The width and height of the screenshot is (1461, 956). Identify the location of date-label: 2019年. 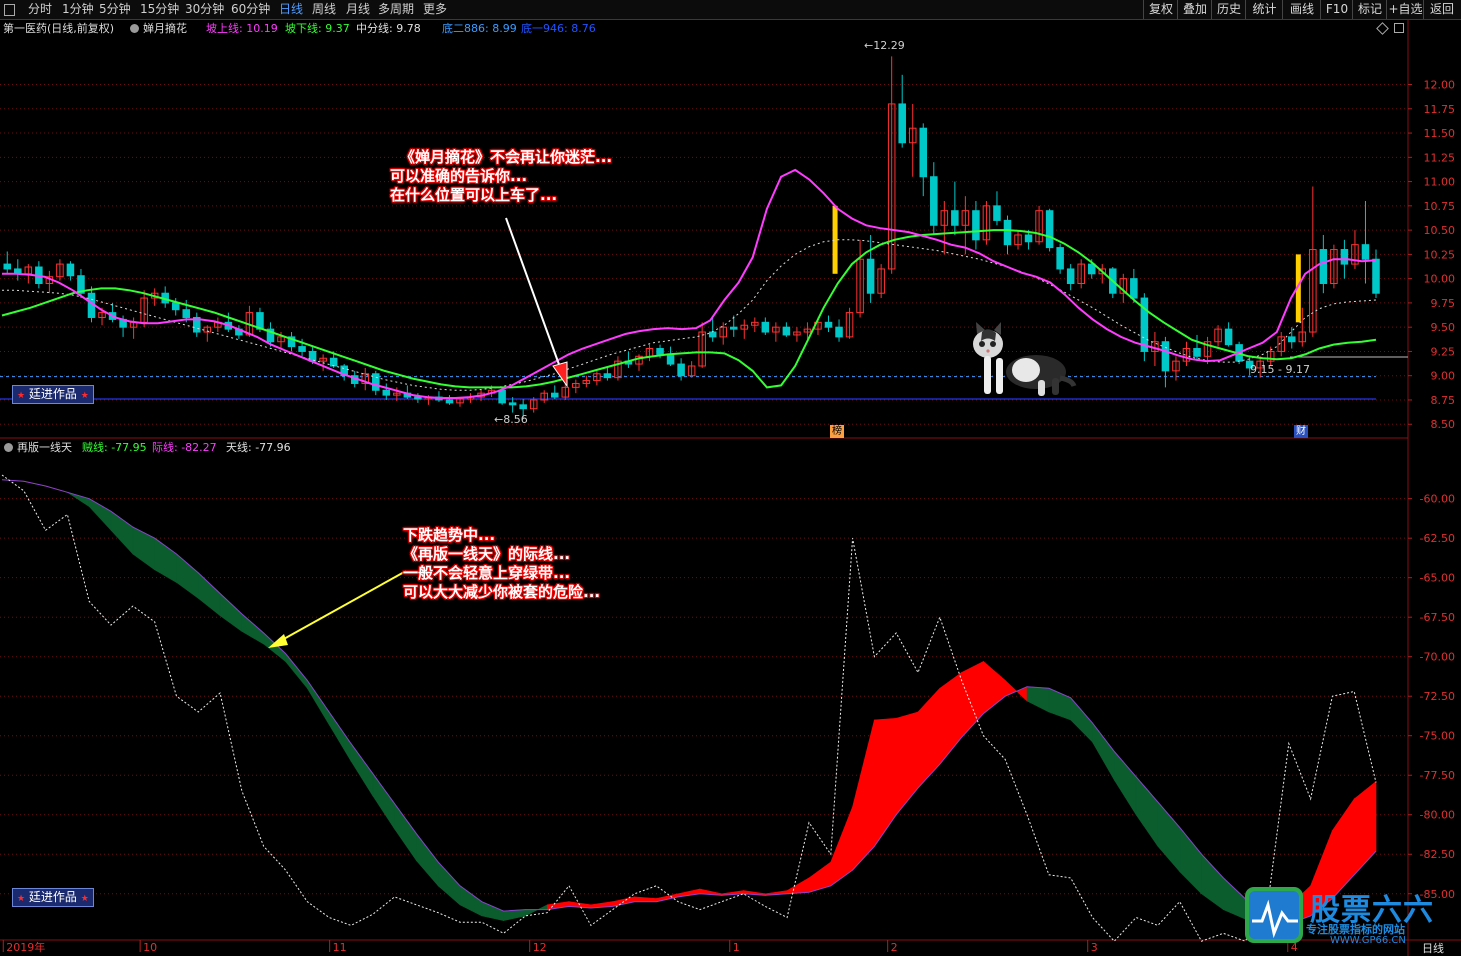
(25, 947).